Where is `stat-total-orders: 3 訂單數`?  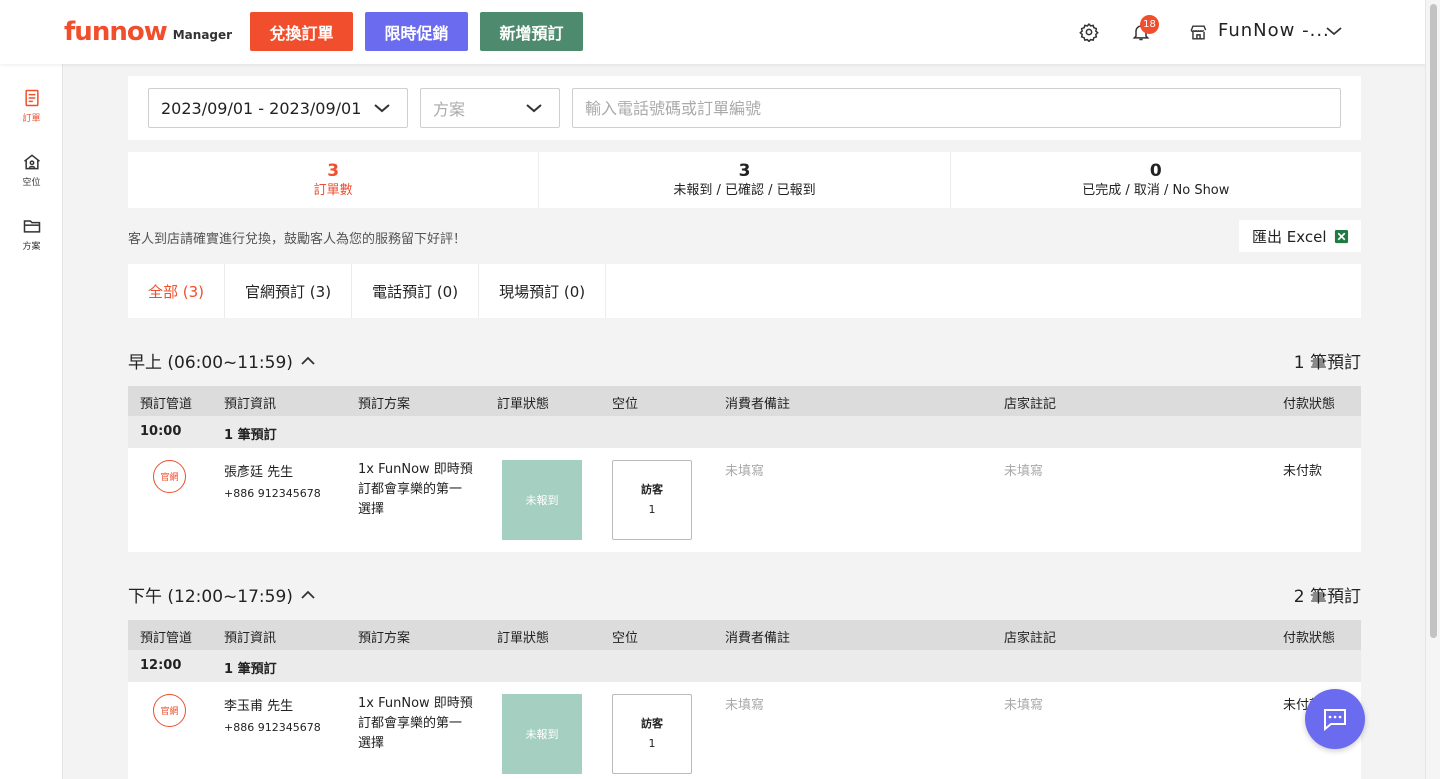 stat-total-orders: 3 訂單數 is located at coordinates (334, 180).